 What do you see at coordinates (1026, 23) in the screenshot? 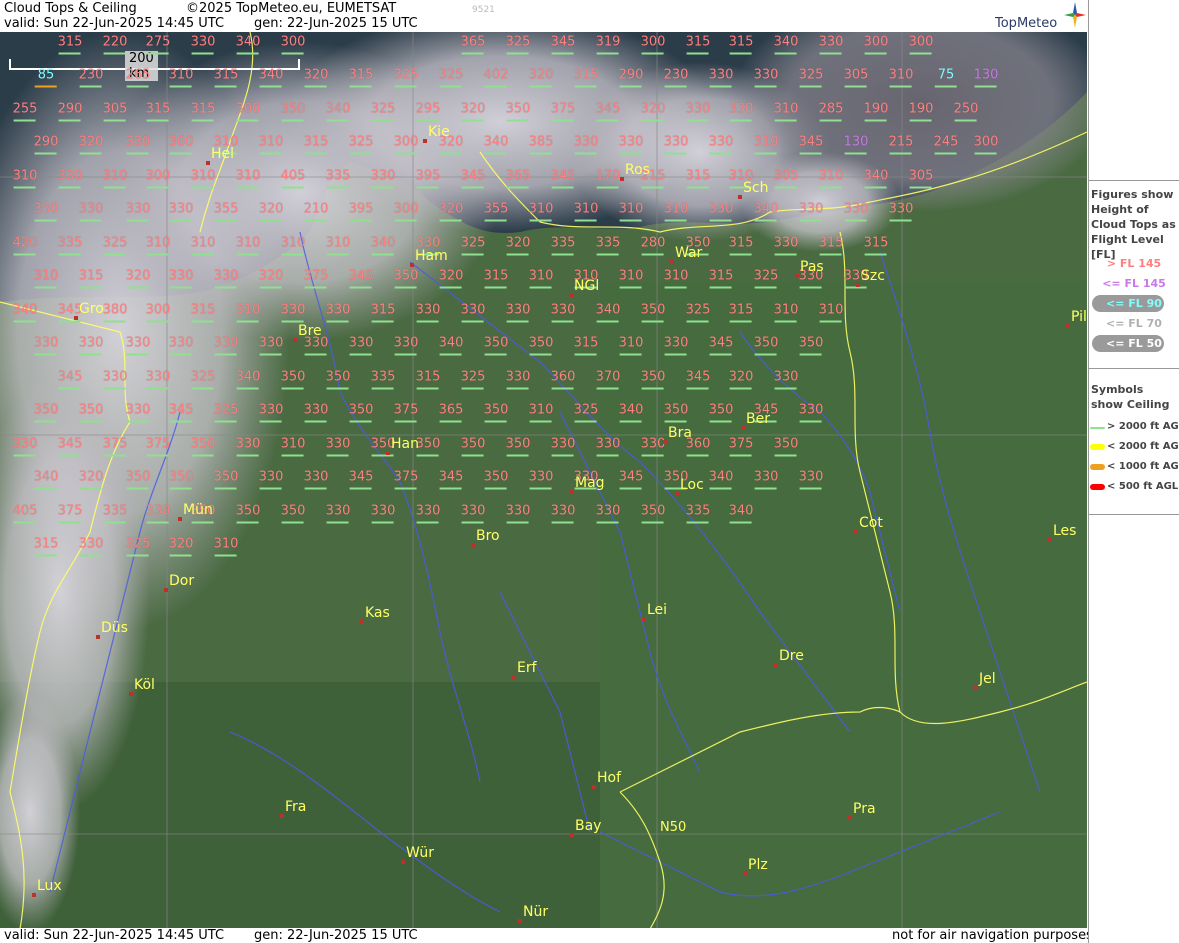
I see `topmeteo-logo-text: TopMeteo` at bounding box center [1026, 23].